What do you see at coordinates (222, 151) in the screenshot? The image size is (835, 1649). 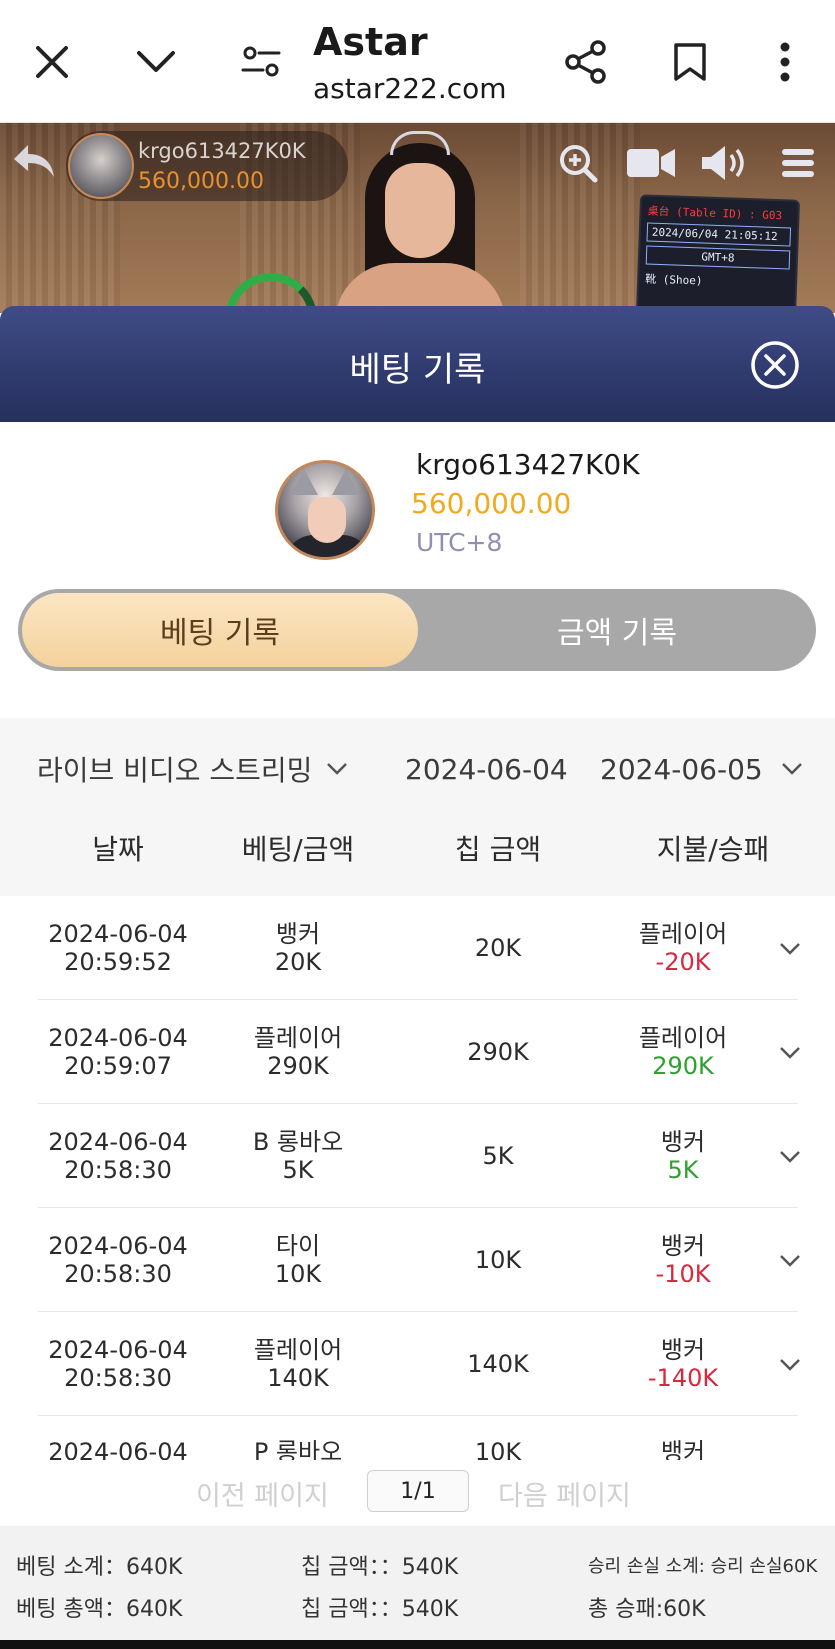 I see `game-username: krgo613427K0K` at bounding box center [222, 151].